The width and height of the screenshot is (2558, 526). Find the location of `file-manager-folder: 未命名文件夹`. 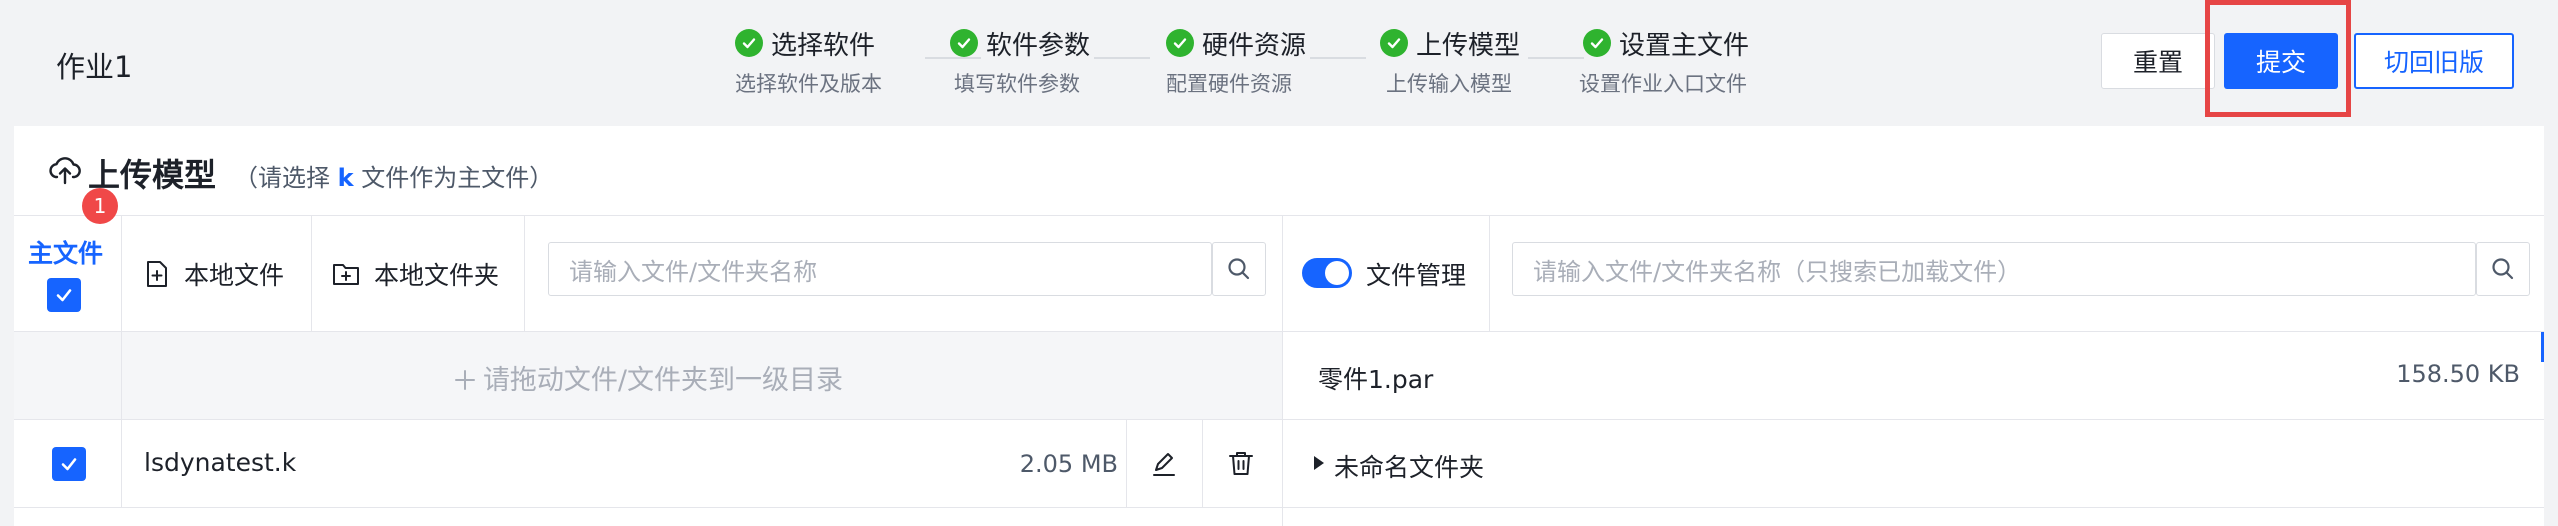

file-manager-folder: 未命名文件夹 is located at coordinates (1913, 464).